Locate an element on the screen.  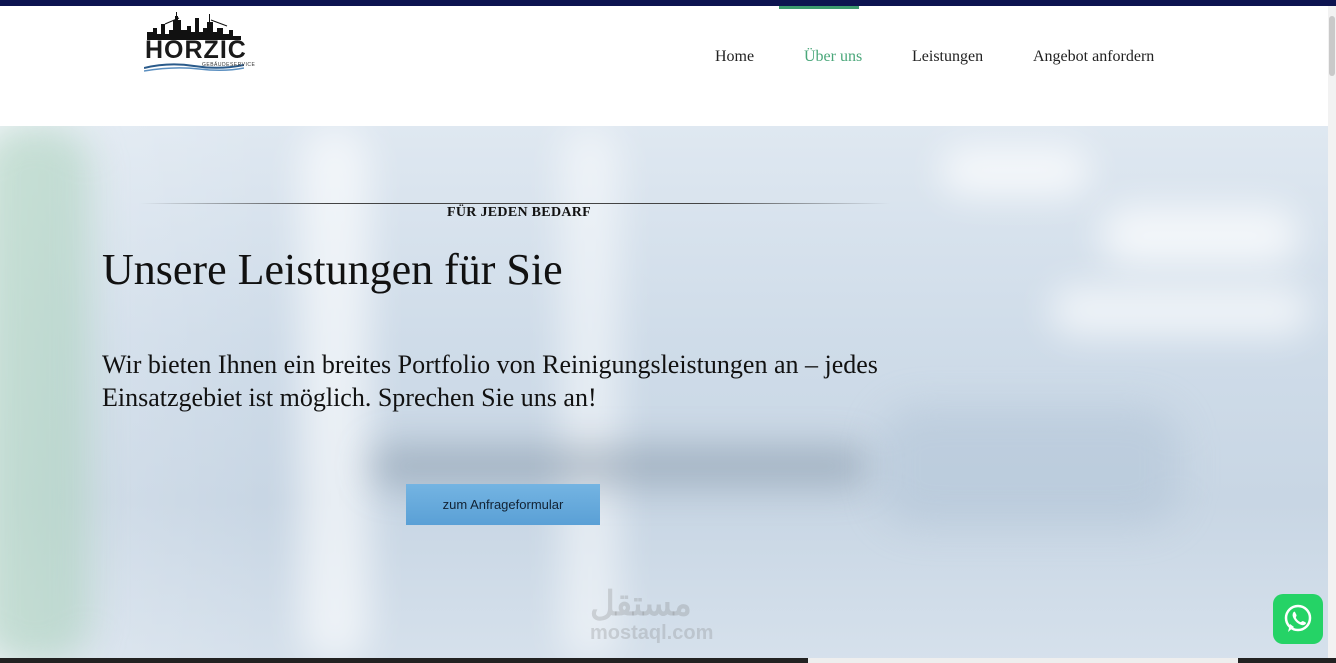
page-scrollbar is located at coordinates (1332, 334).